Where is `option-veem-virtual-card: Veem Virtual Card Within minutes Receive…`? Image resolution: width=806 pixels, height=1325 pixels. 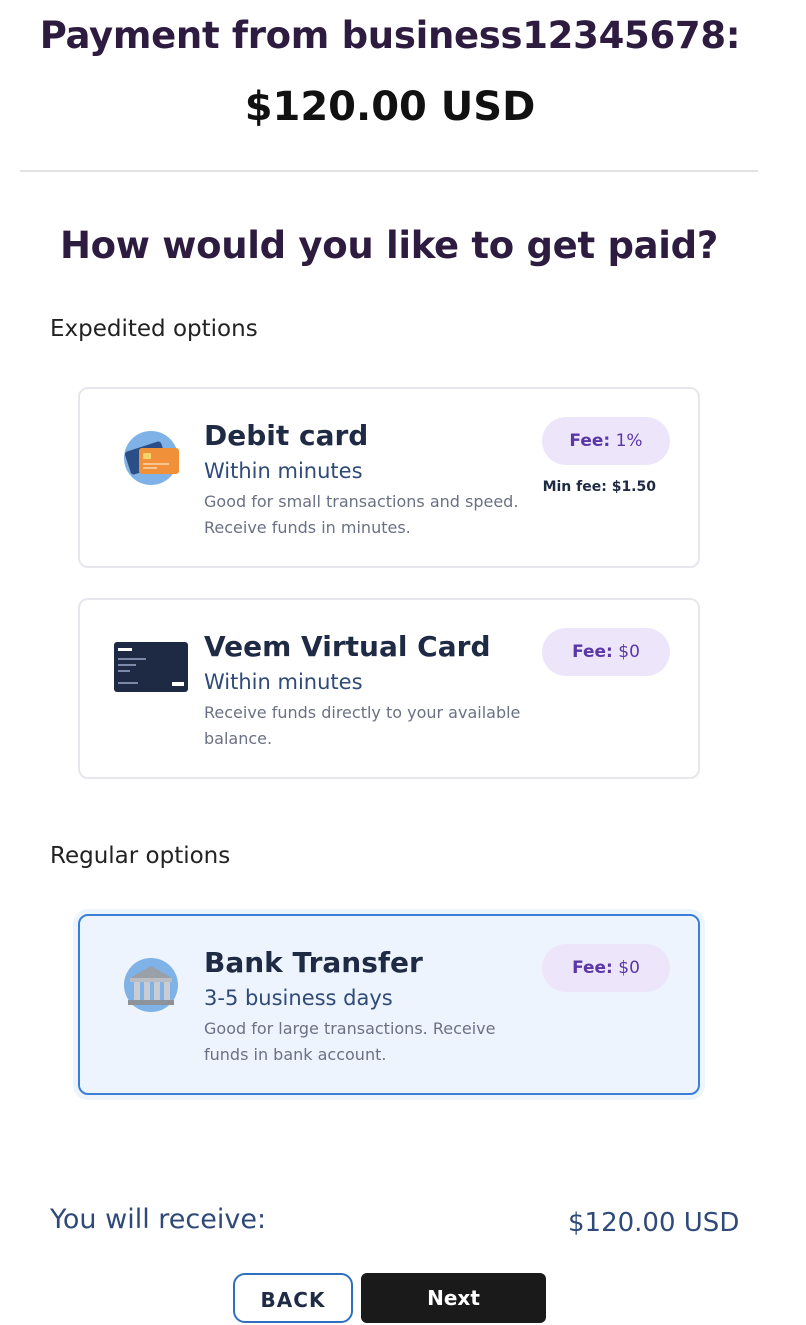 option-veem-virtual-card: Veem Virtual Card Within minutes Receive… is located at coordinates (389, 688).